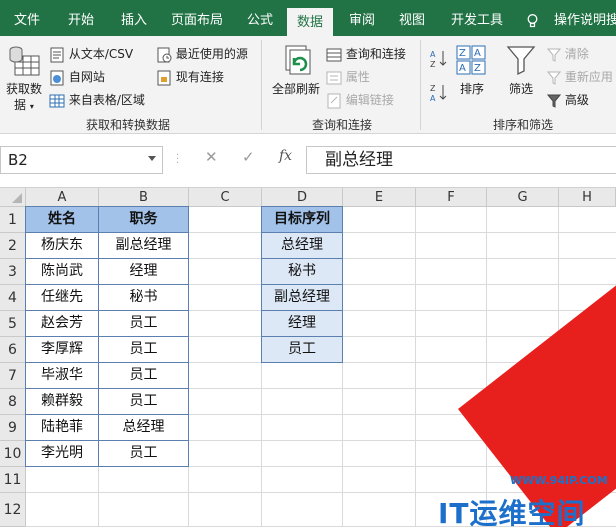  What do you see at coordinates (177, 160) in the screenshot?
I see `drag-handle-icon: · · ·` at bounding box center [177, 160].